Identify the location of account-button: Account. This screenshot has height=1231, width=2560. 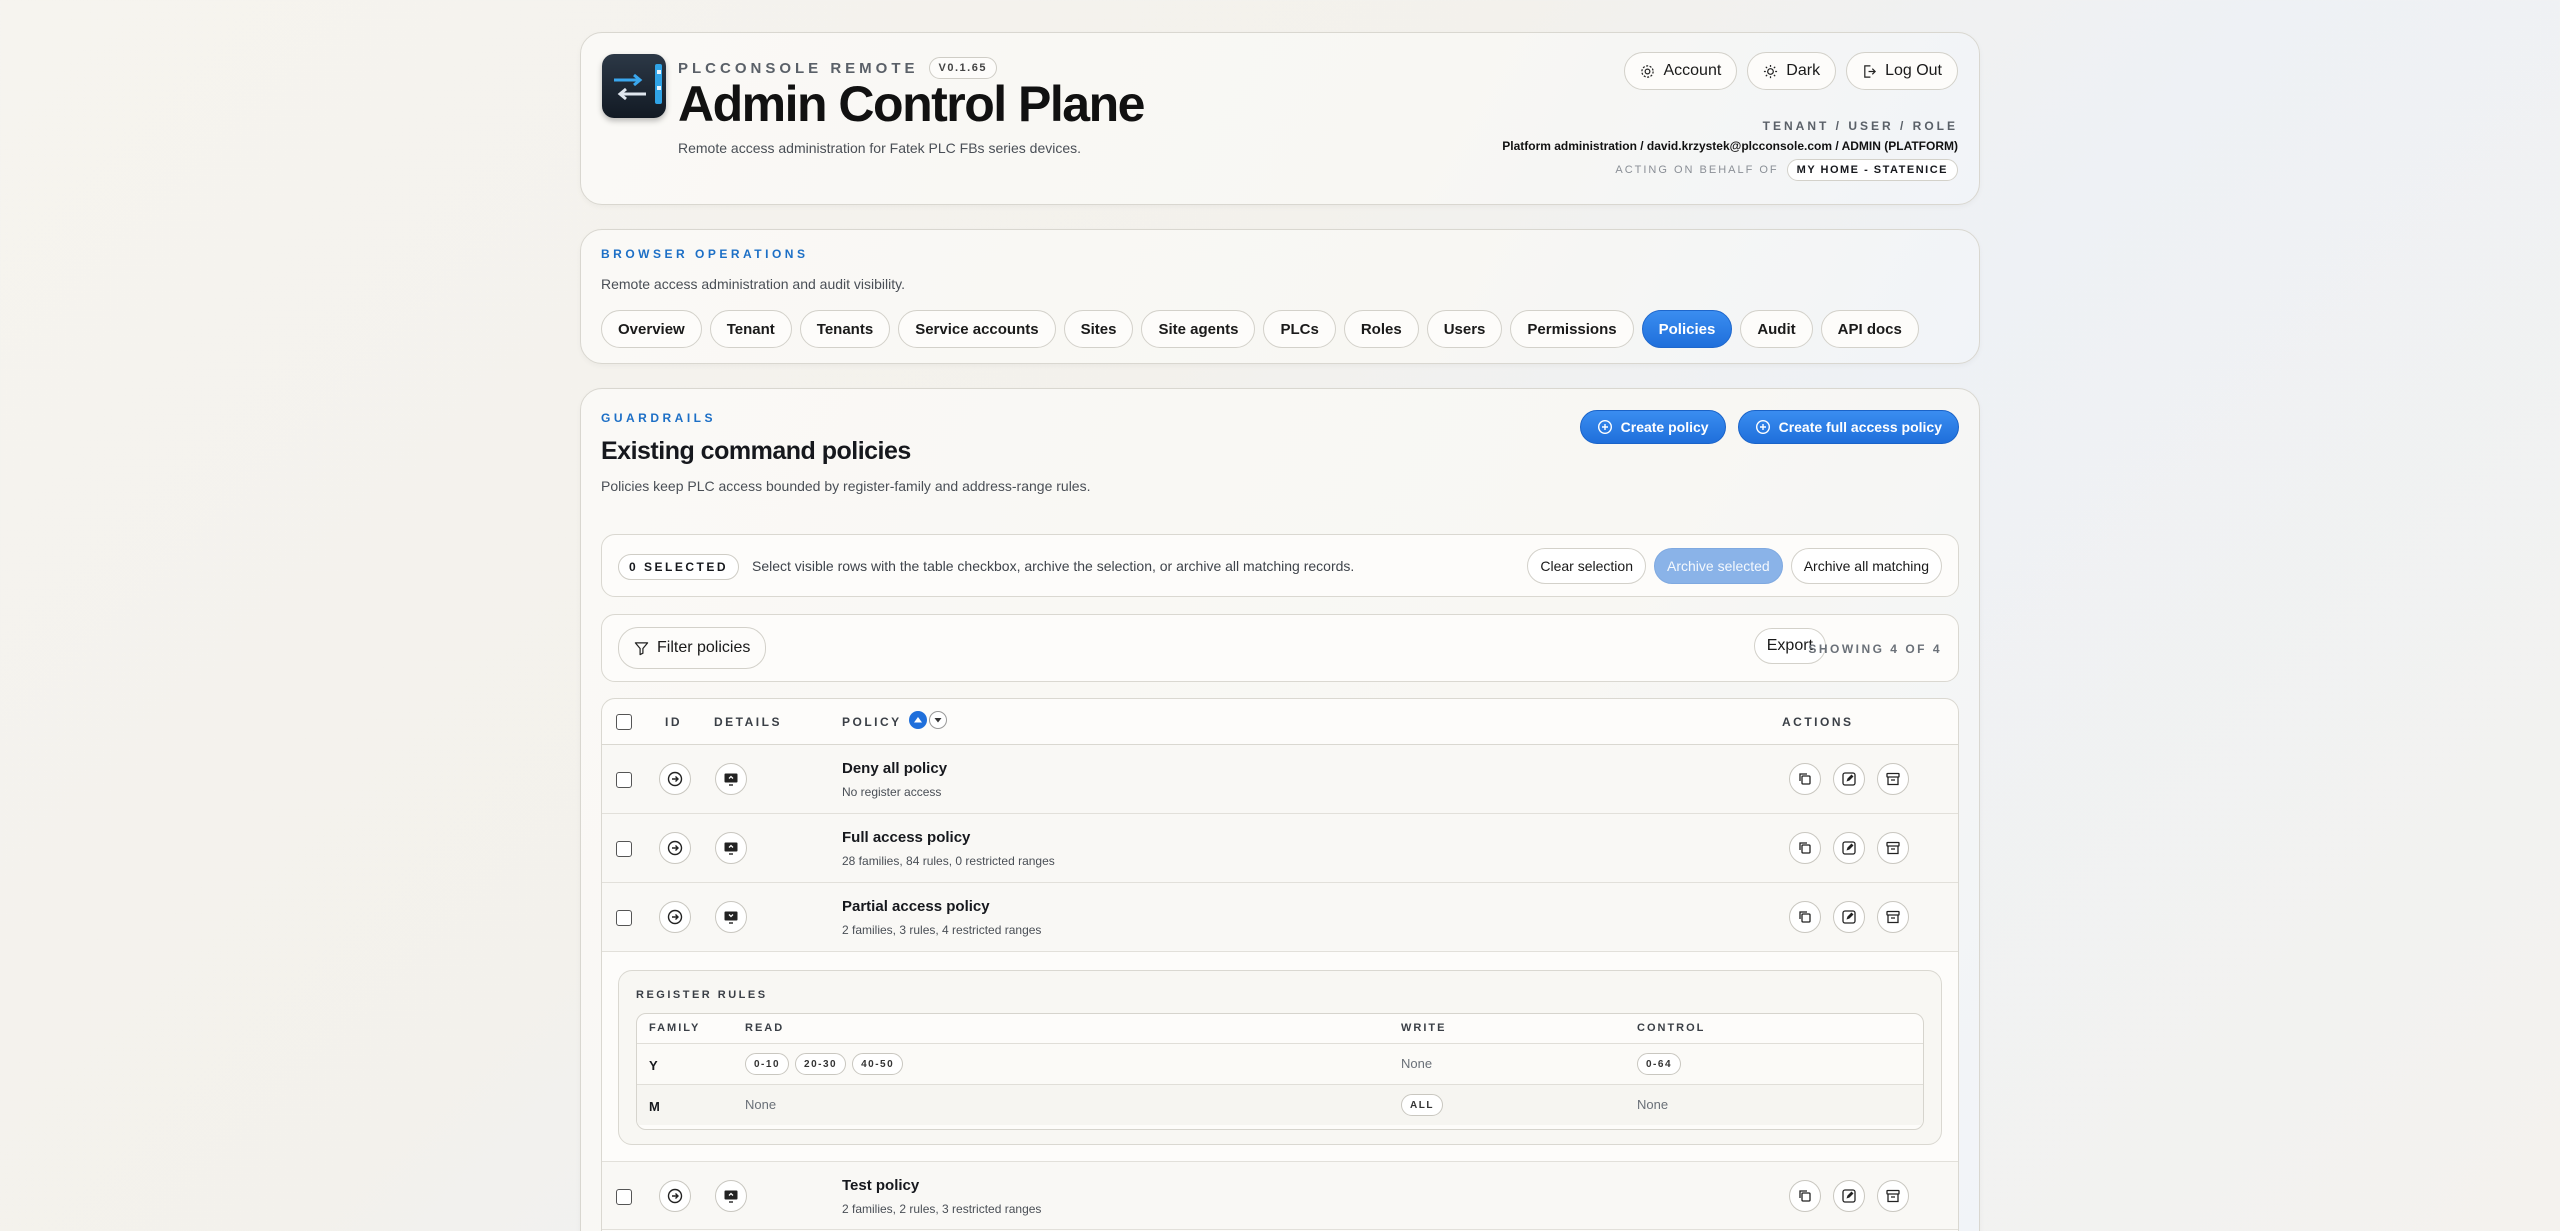
(1681, 71).